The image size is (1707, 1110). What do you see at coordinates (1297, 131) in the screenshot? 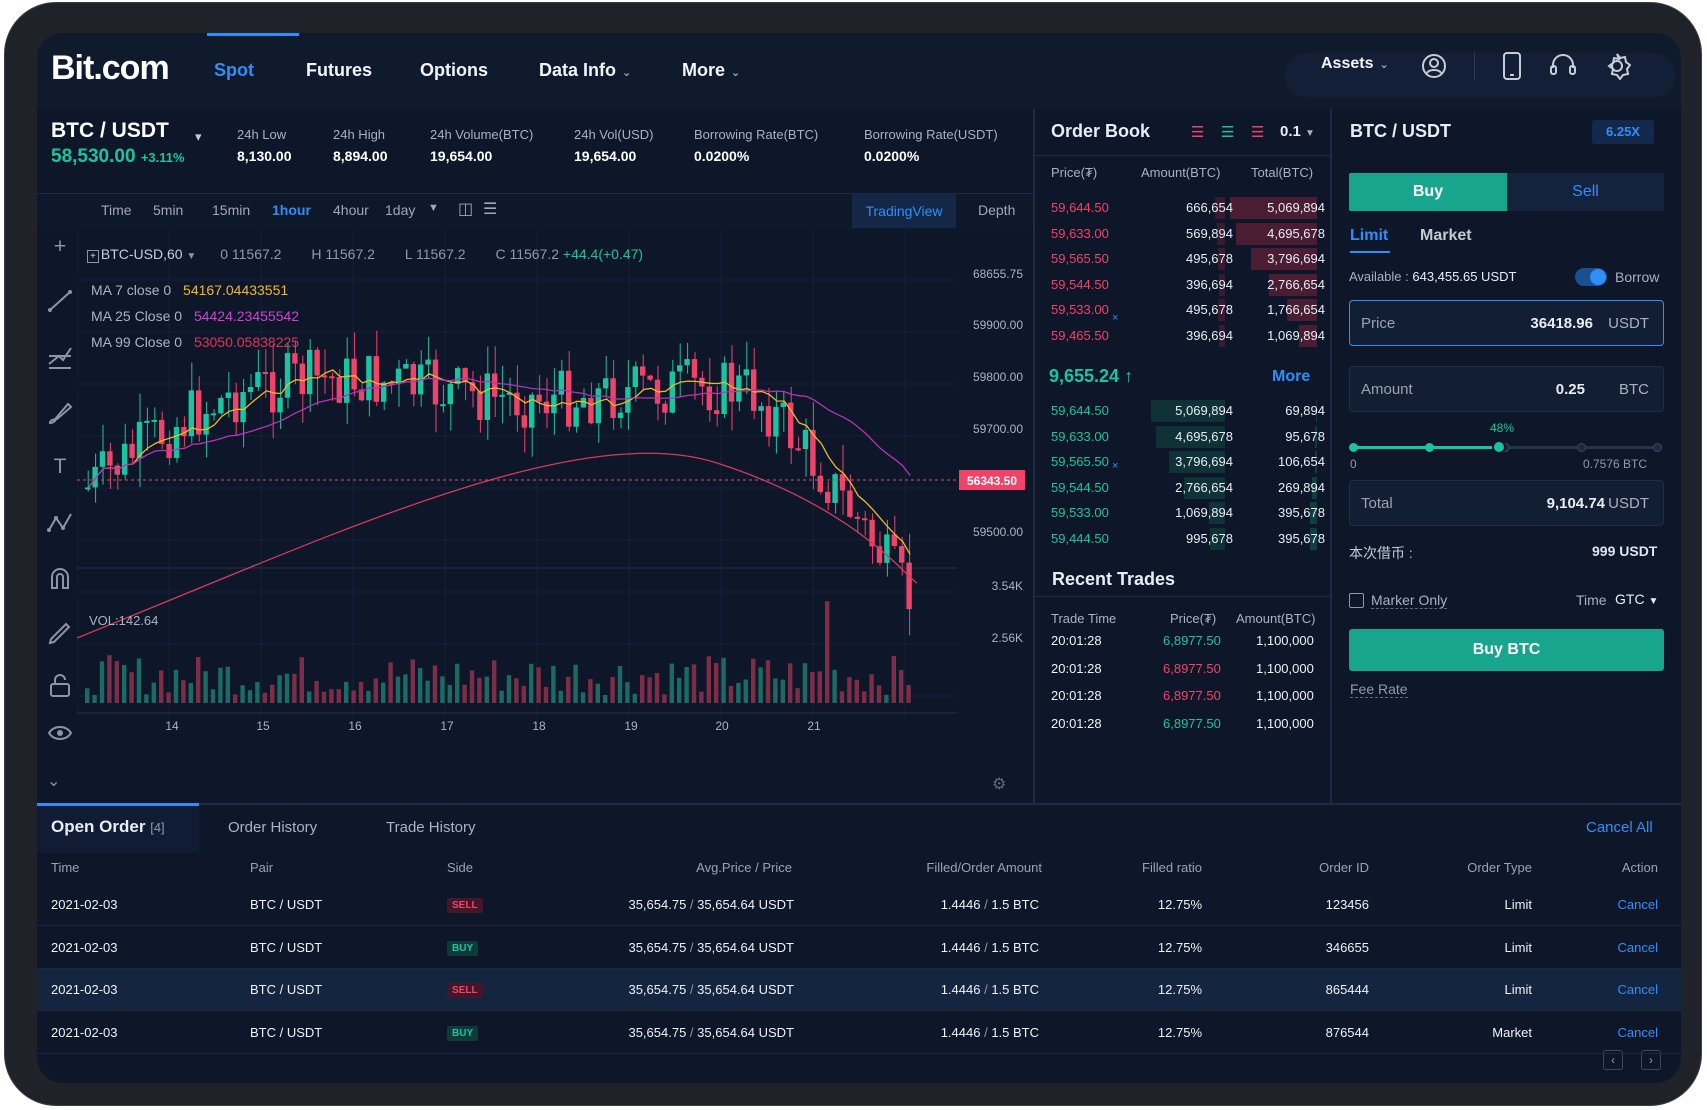
I see `precision-select: 0.1 ▼` at bounding box center [1297, 131].